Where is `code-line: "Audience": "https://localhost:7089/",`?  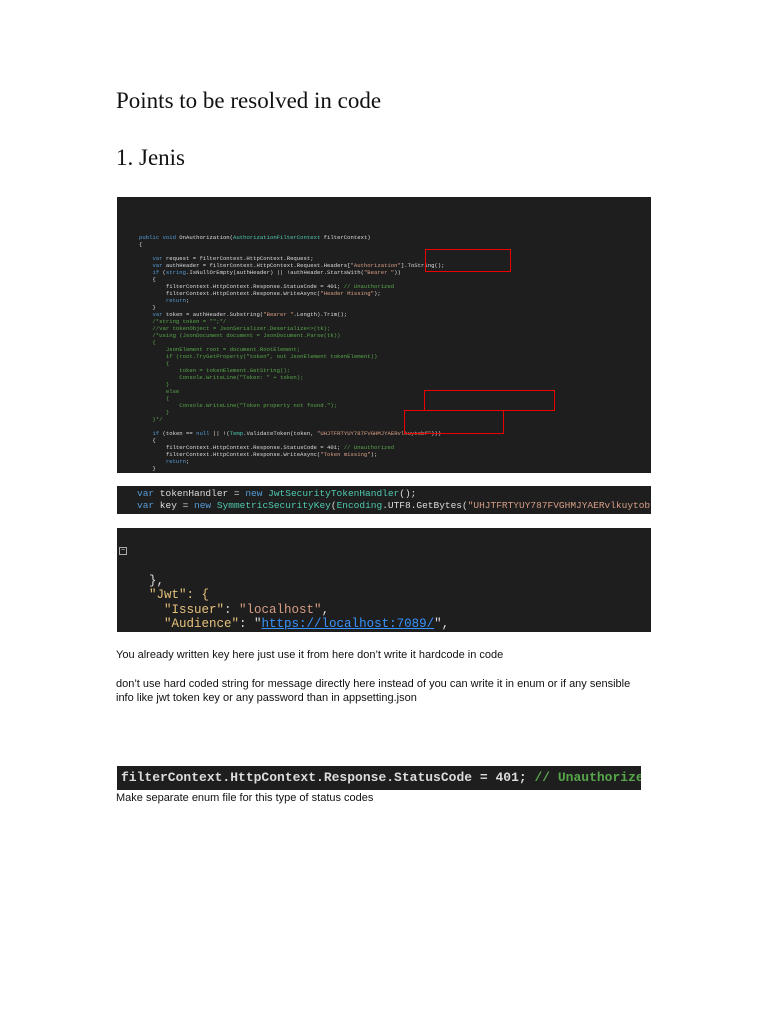
code-line: "Audience": "https://localhost:7089/", is located at coordinates (307, 624).